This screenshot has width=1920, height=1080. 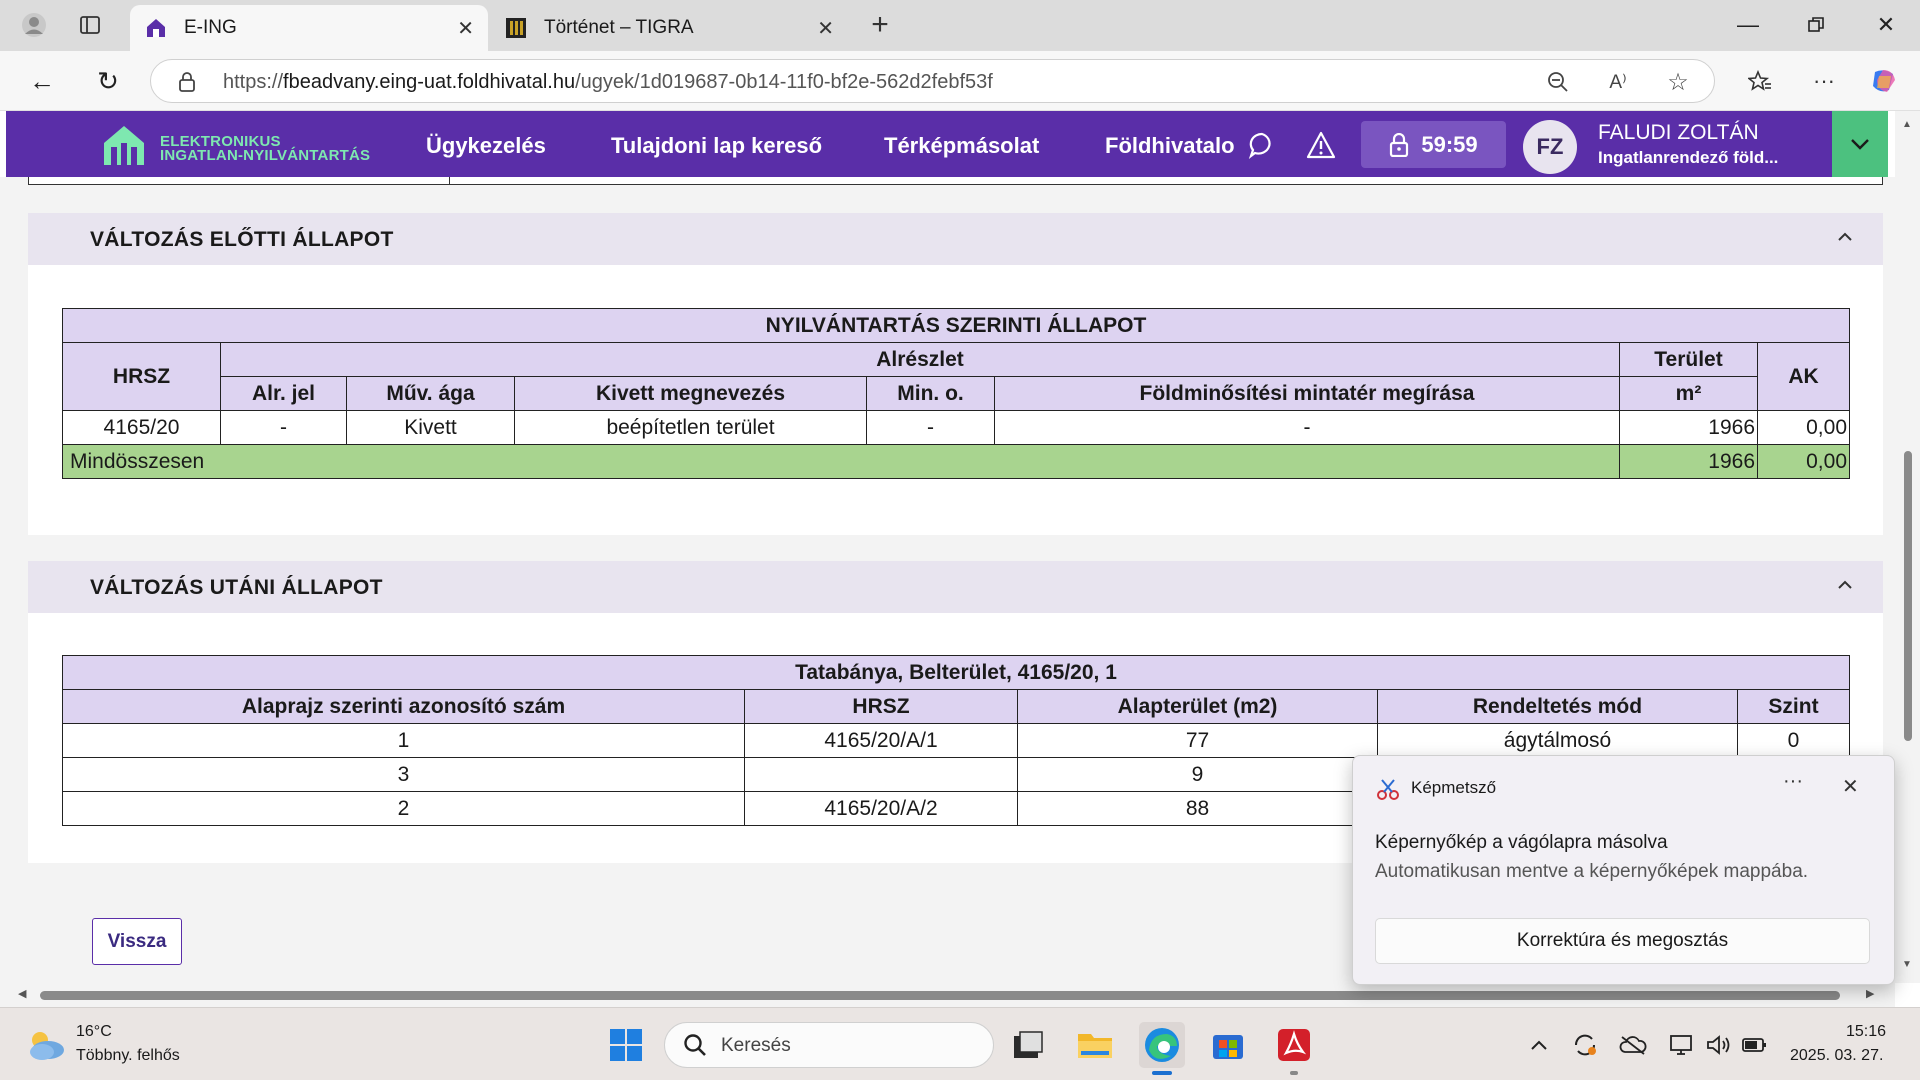 I want to click on cell-terulet: 1966, so click(x=1688, y=427).